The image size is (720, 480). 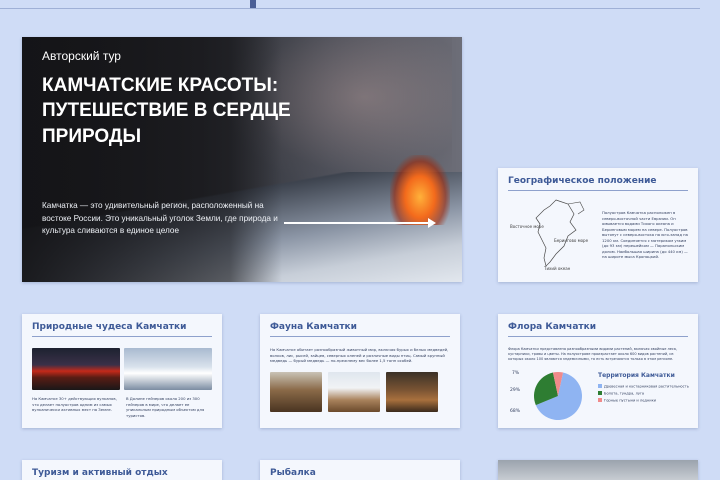 What do you see at coordinates (360, 470) in the screenshot?
I see `slide-fishing: Рыбалка` at bounding box center [360, 470].